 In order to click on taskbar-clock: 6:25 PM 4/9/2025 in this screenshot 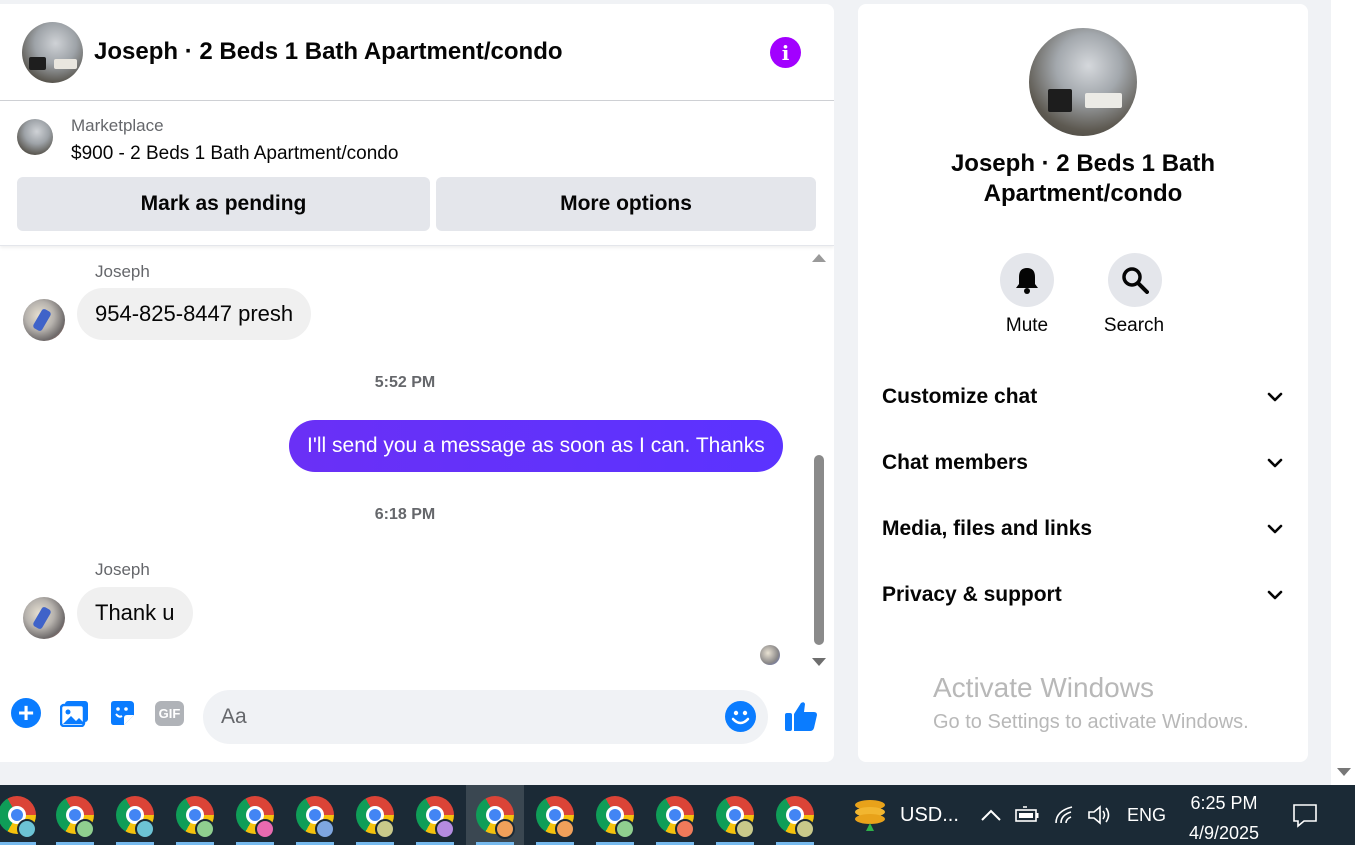, I will do `click(1224, 818)`.